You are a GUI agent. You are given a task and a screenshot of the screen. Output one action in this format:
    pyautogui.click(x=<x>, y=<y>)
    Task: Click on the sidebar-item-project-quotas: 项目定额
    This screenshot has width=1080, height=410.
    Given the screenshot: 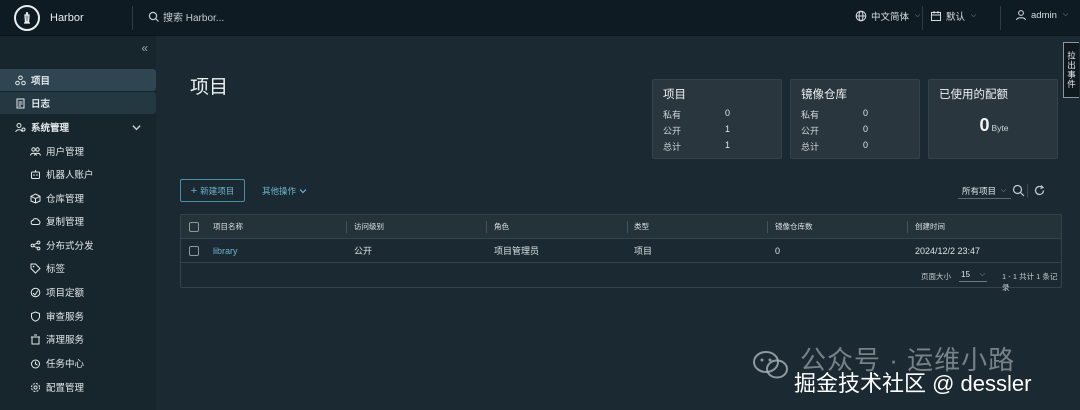 What is the action you would take?
    pyautogui.click(x=78, y=292)
    